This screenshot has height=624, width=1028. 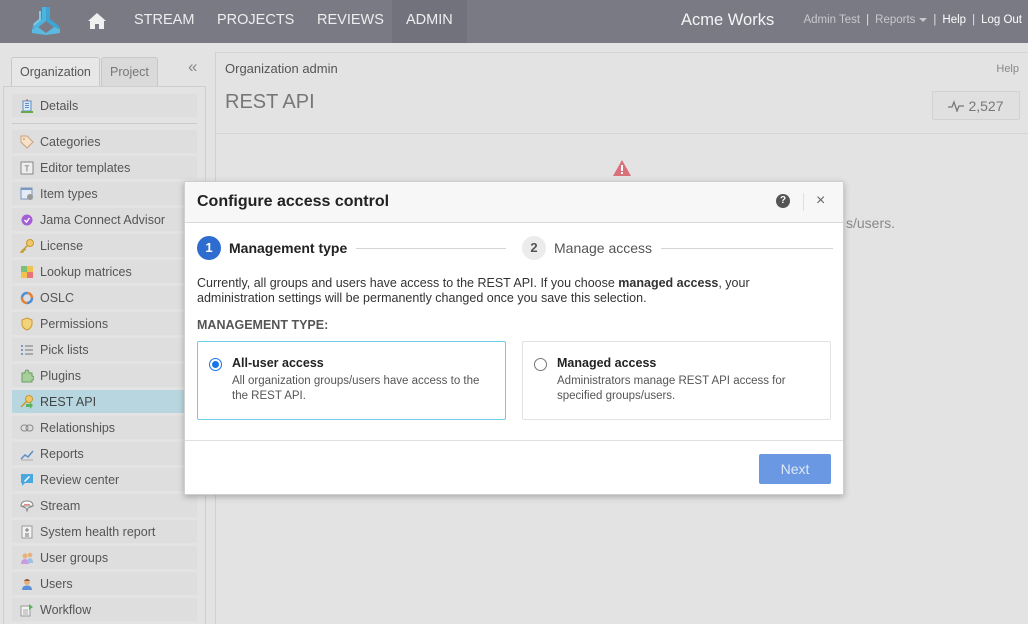 What do you see at coordinates (293, 201) in the screenshot?
I see `dialog-title: Configure access control` at bounding box center [293, 201].